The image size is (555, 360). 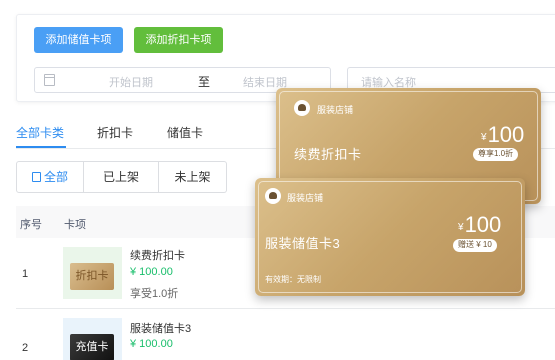 I want to click on segment-unlisted-label: 未上架, so click(x=192, y=177).